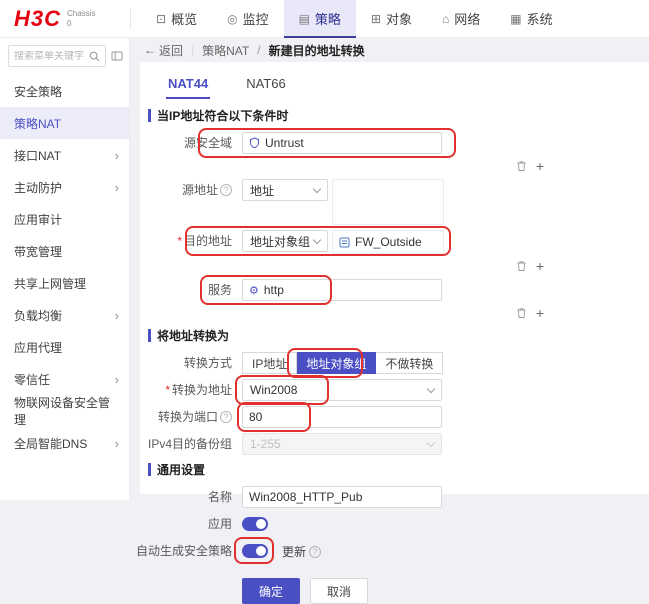 Image resolution: width=649 pixels, height=604 pixels. Describe the element at coordinates (248, 19) in the screenshot. I see `nav-monitor: ◎ 监控` at that location.